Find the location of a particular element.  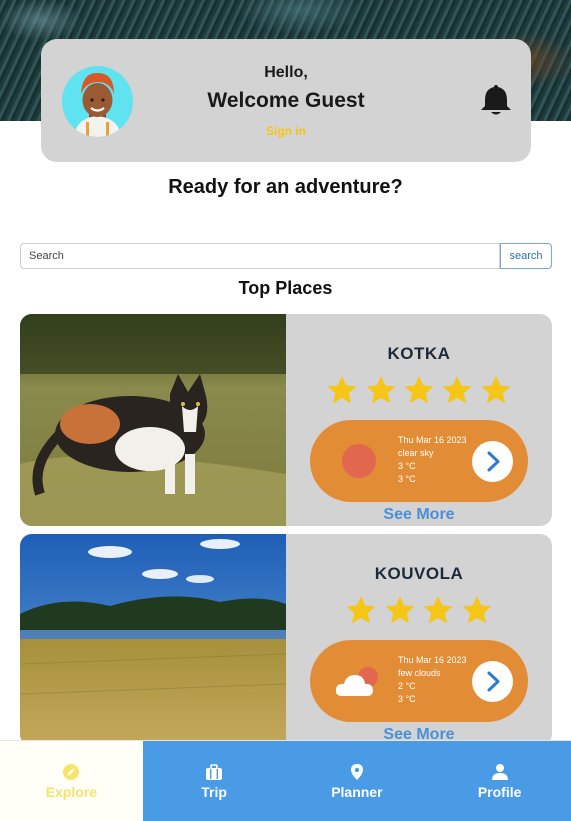

nav-tab-planner: Planner is located at coordinates (357, 781).